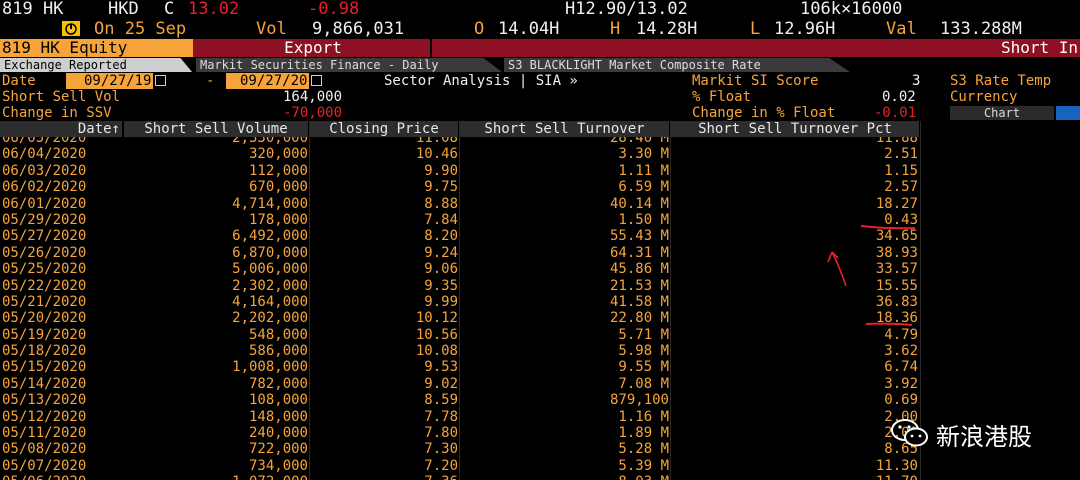  What do you see at coordinates (441, 449) in the screenshot?
I see `cell-closing-price: 7.30` at bounding box center [441, 449].